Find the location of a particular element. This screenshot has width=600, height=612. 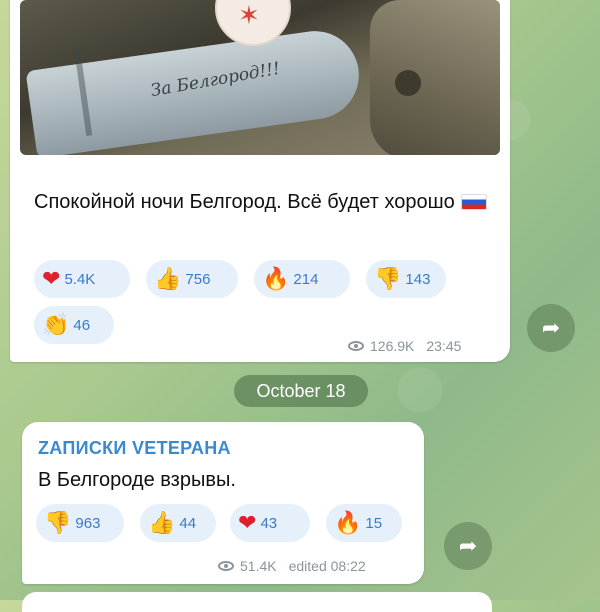

reaction-heart: ❤ 43 is located at coordinates (270, 523).